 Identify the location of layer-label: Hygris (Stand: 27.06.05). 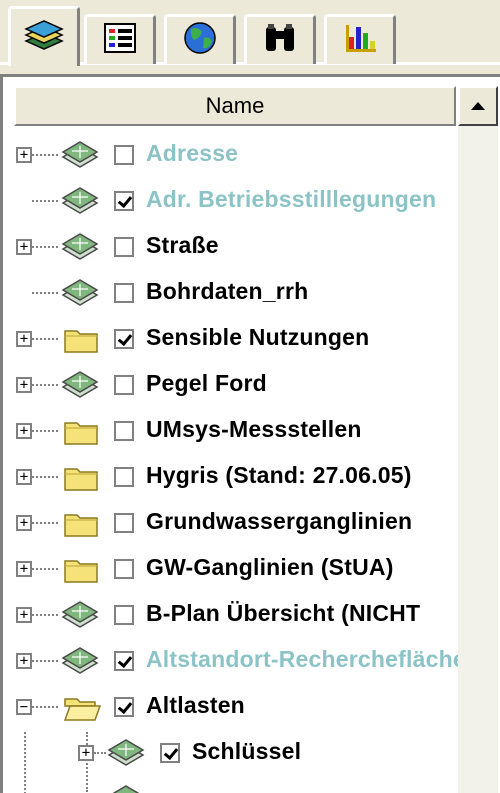
(279, 475).